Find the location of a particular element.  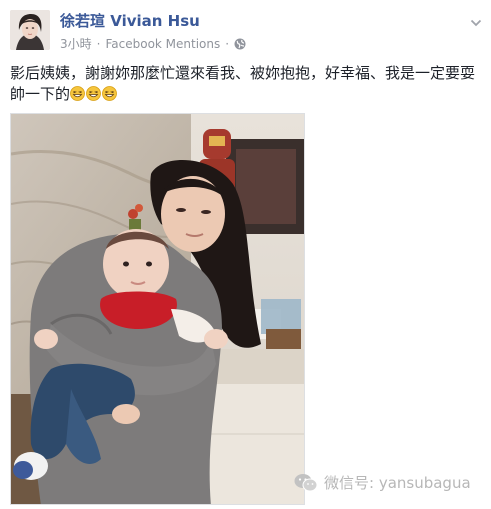

wechat-icon is located at coordinates (306, 483).